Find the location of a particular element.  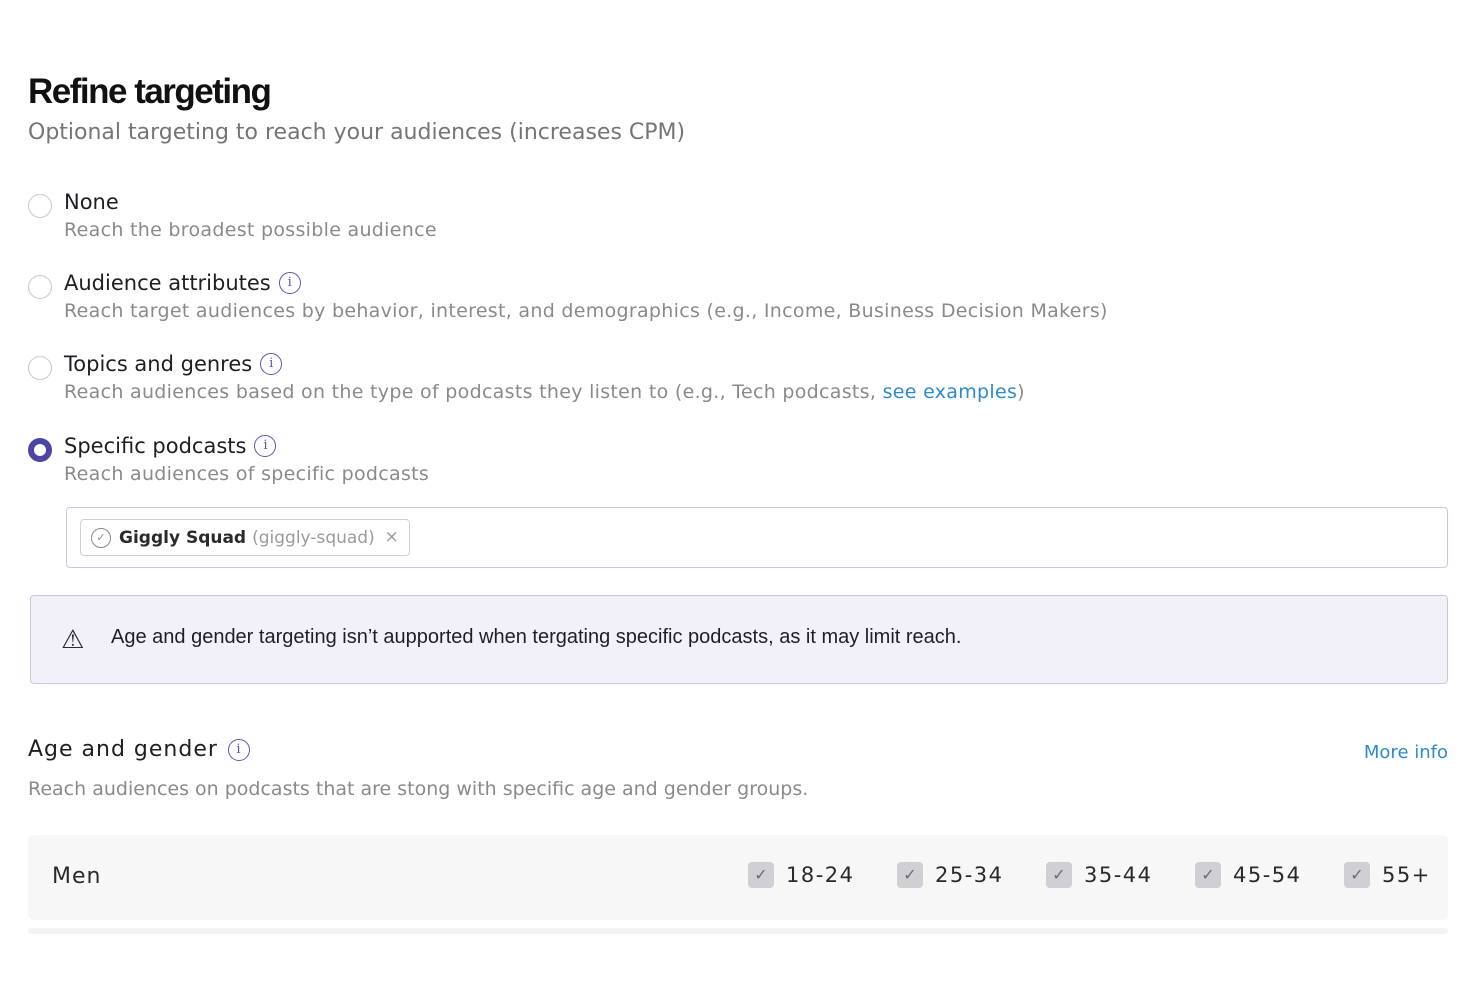

row-divider is located at coordinates (738, 931).